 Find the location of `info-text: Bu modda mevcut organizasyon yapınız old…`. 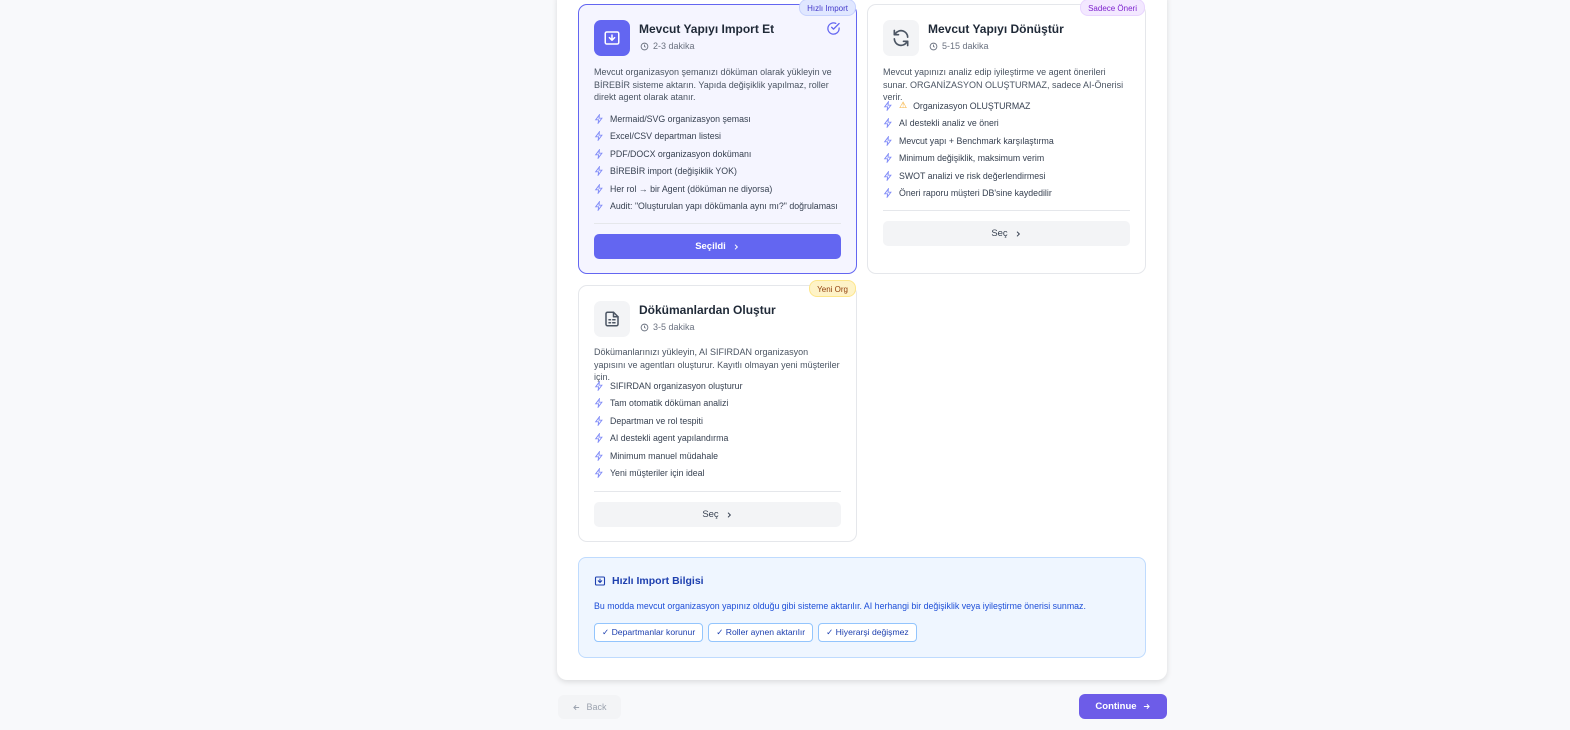

info-text: Bu modda mevcut organizasyon yapınız old… is located at coordinates (840, 606).